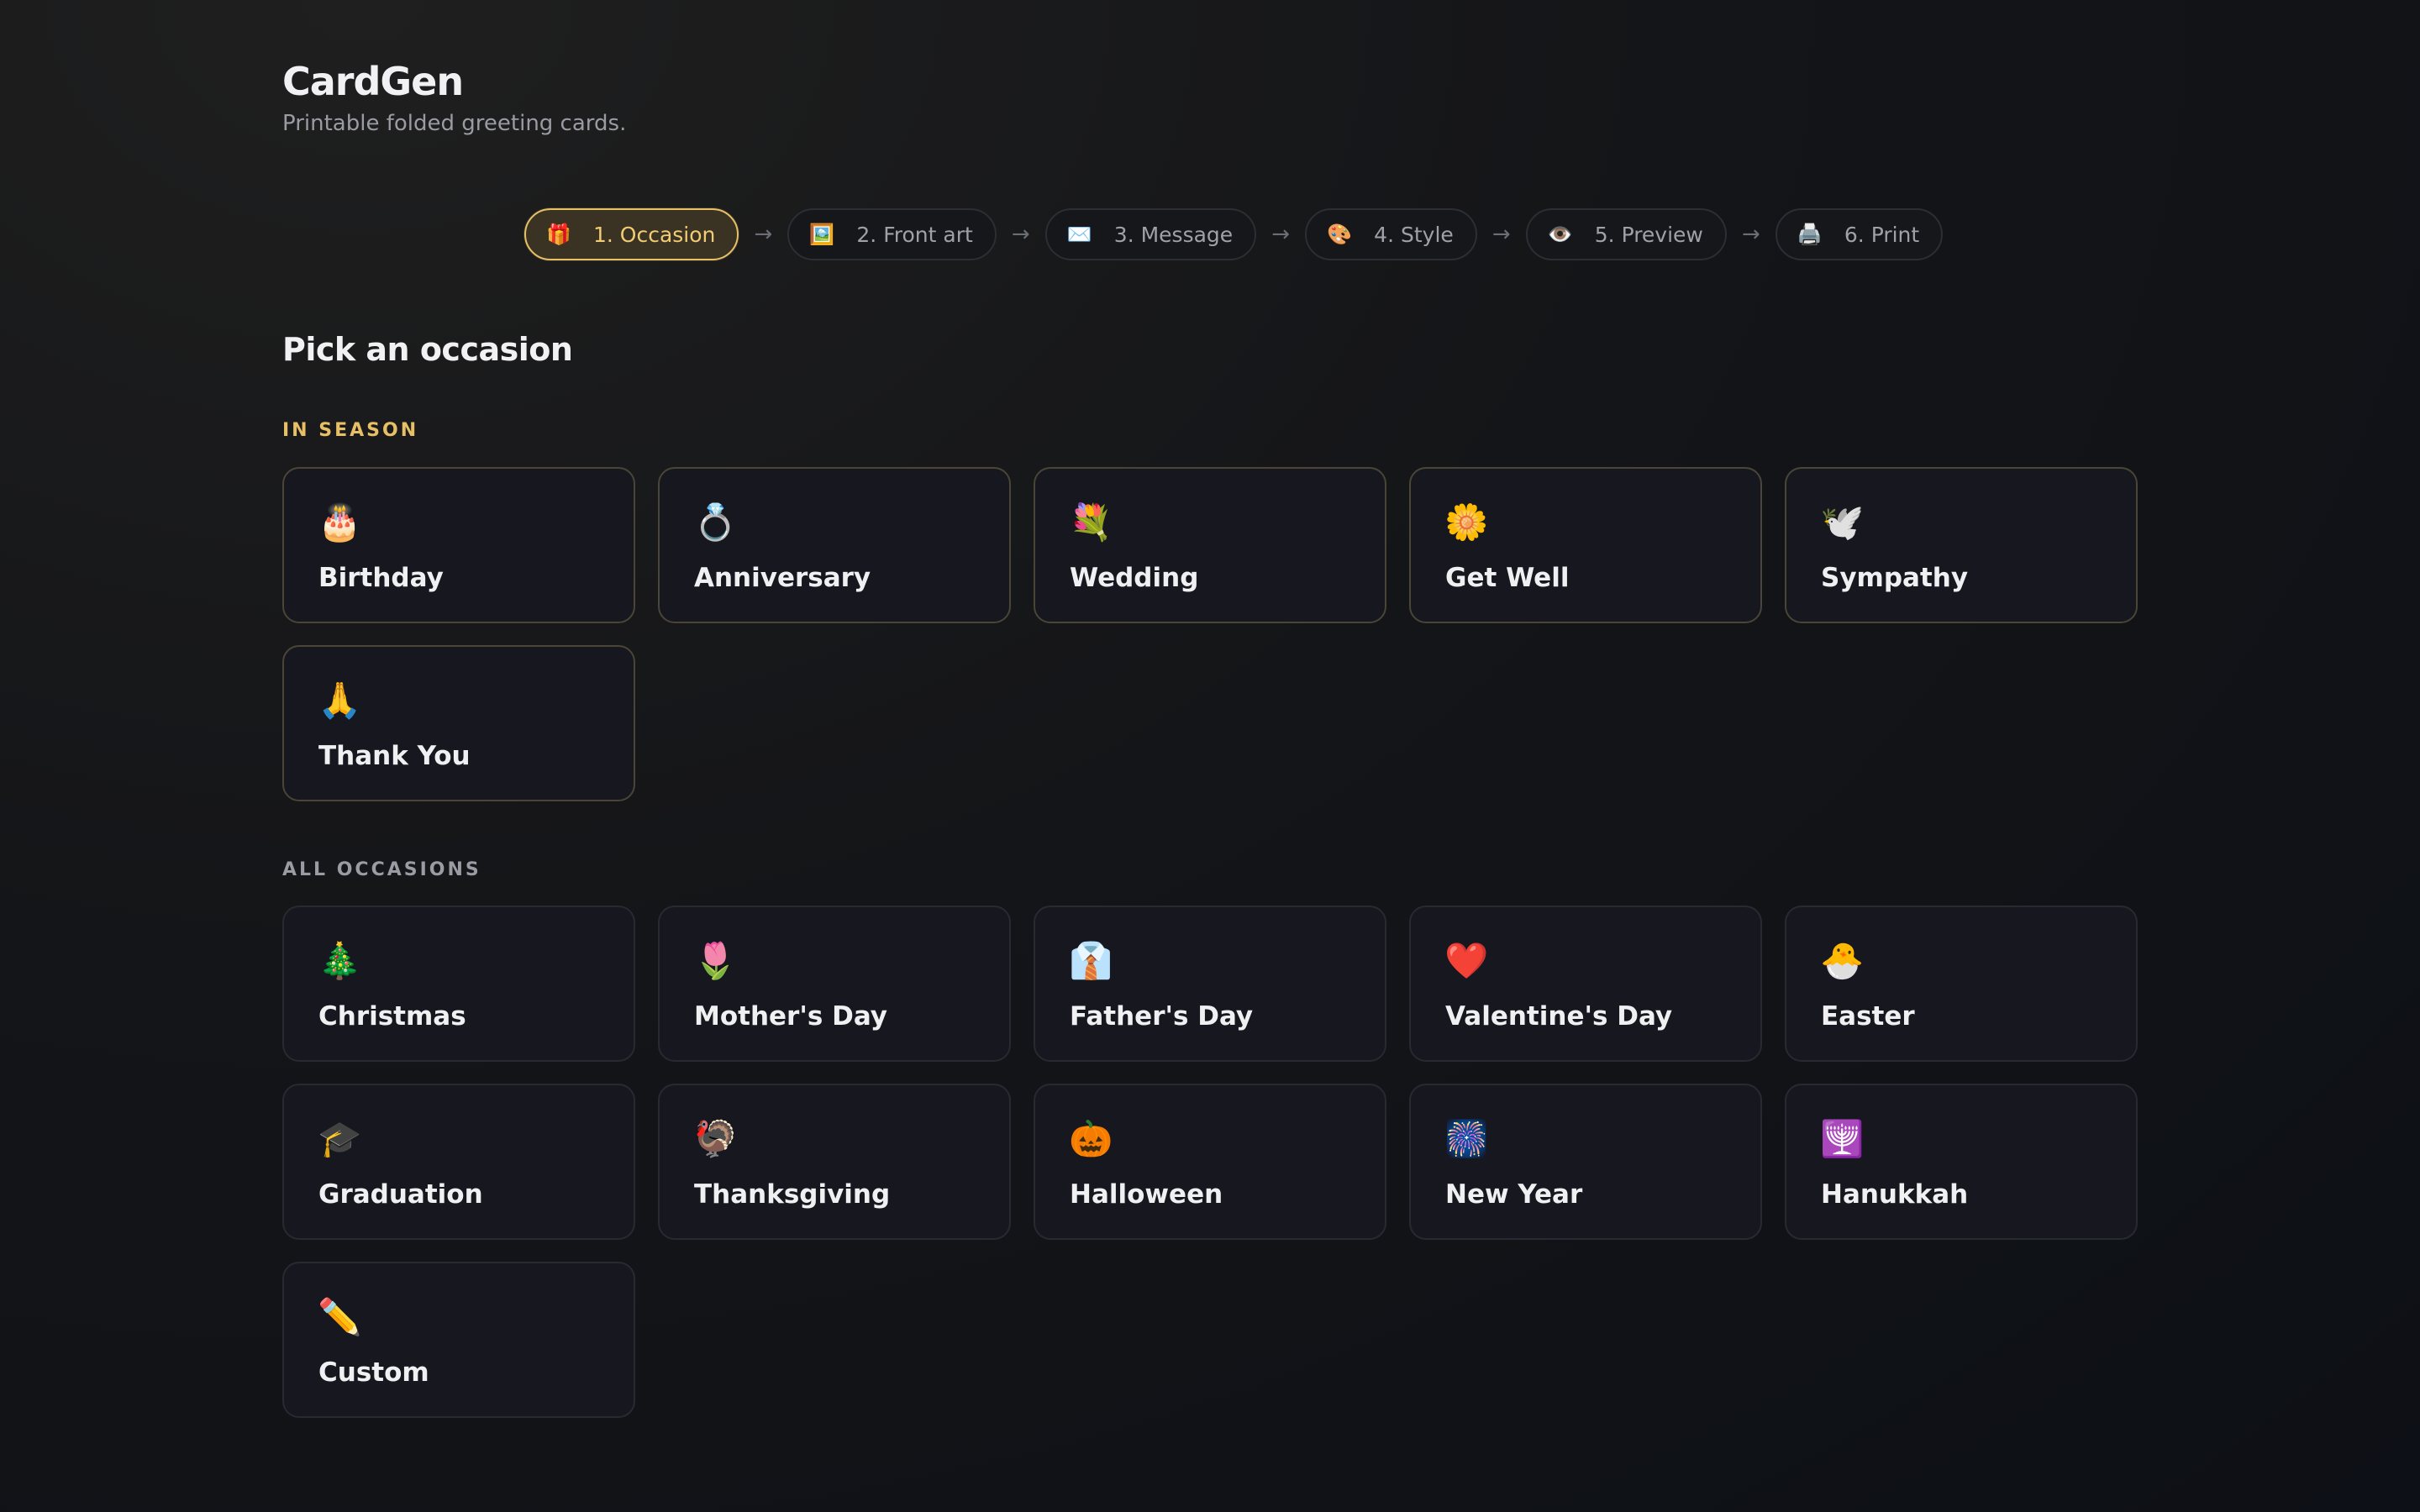  What do you see at coordinates (654, 234) in the screenshot?
I see `step-label: 1. Occasion` at bounding box center [654, 234].